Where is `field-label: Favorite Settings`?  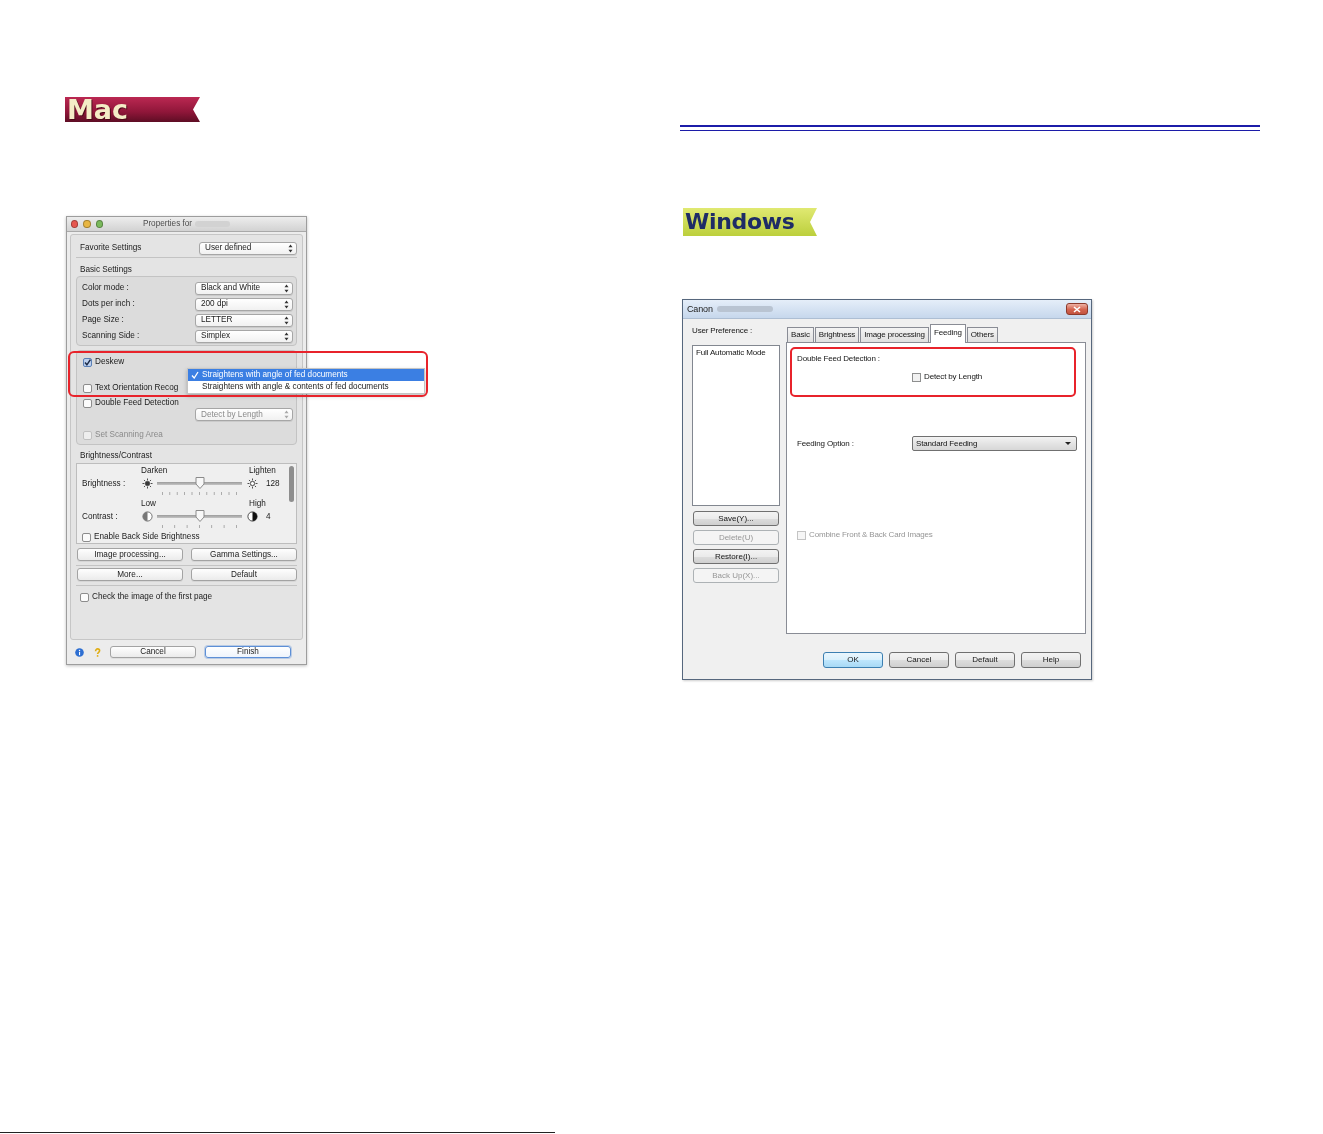
field-label: Favorite Settings is located at coordinates (111, 248).